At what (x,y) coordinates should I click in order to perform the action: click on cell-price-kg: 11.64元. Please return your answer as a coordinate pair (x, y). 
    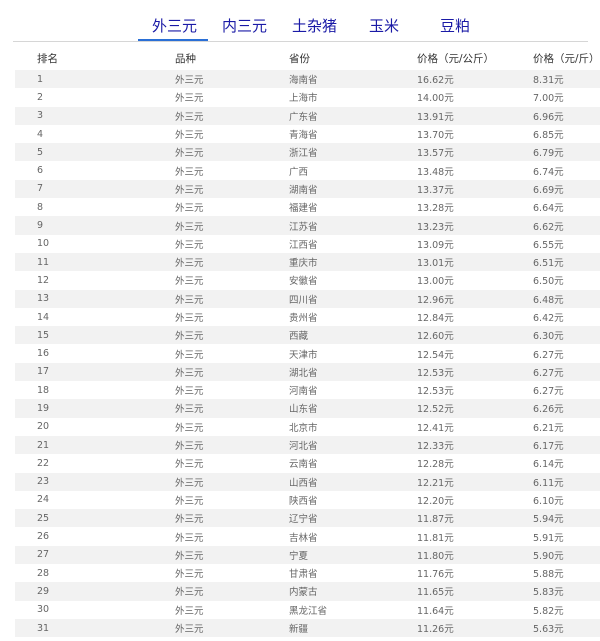
    Looking at the image, I should click on (475, 609).